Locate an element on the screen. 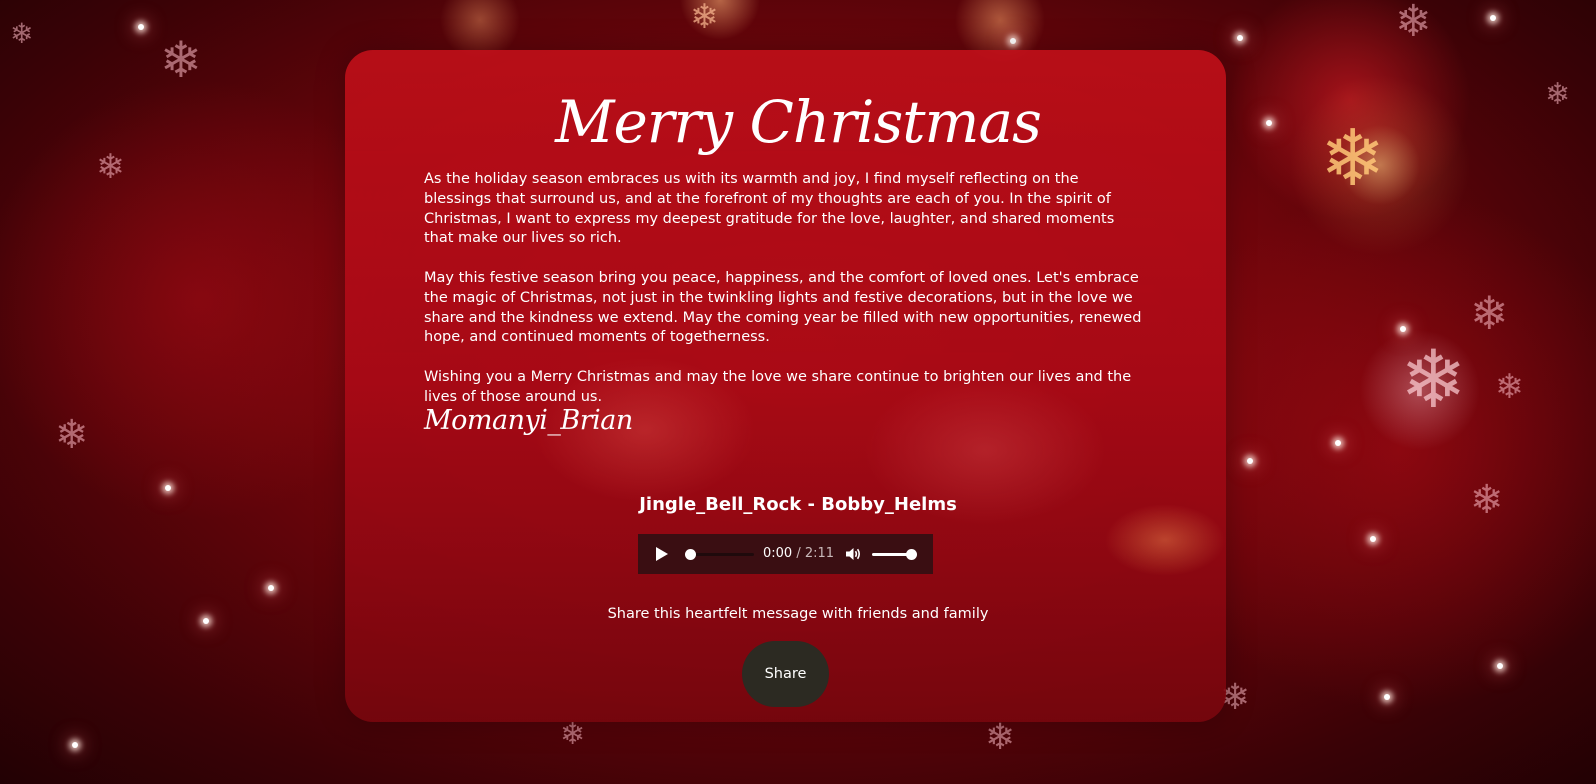  duration: 2:11 is located at coordinates (819, 553).